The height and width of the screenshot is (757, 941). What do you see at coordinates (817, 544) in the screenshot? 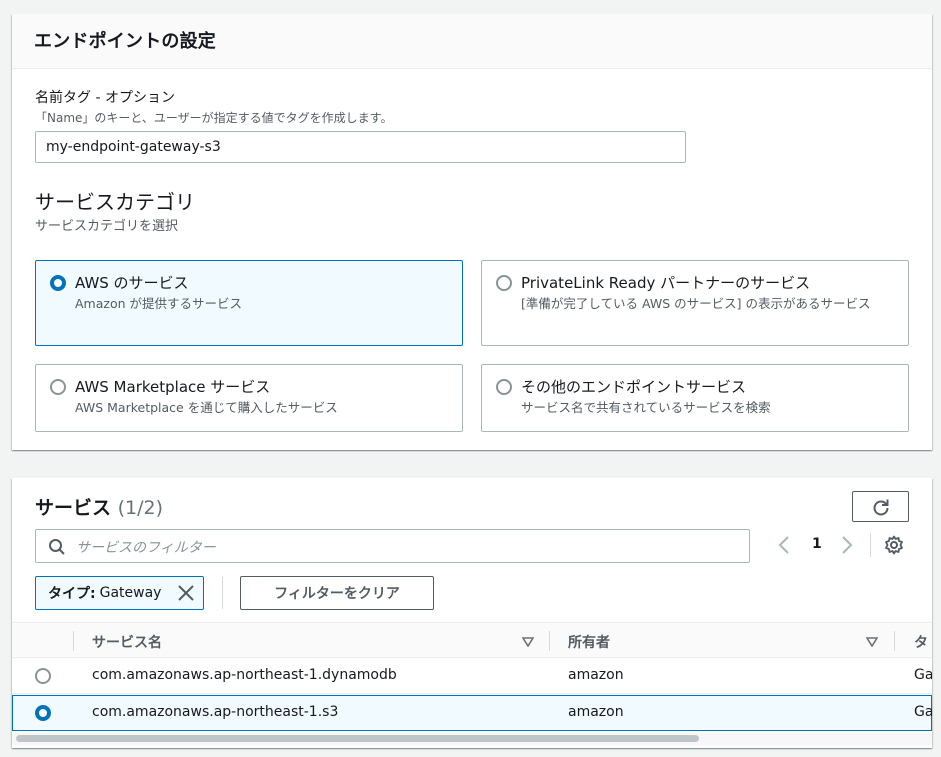
I see `page-number: 1` at bounding box center [817, 544].